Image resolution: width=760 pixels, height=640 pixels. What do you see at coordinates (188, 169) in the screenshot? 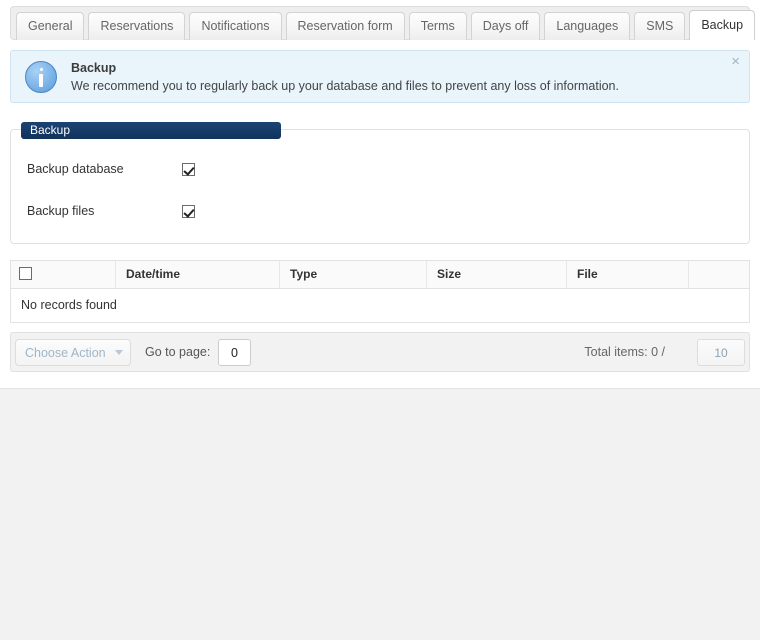
I see `backup-database-checkbox` at bounding box center [188, 169].